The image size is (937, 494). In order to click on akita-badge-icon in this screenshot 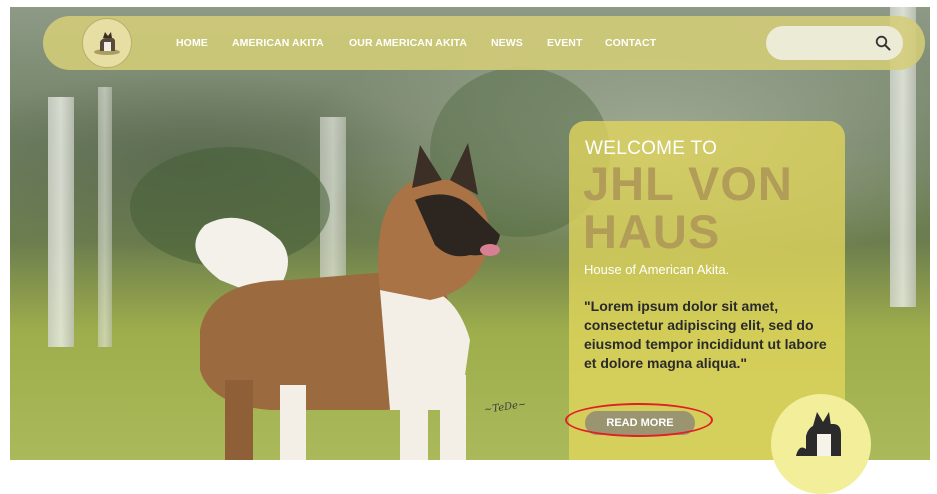, I will do `click(818, 434)`.